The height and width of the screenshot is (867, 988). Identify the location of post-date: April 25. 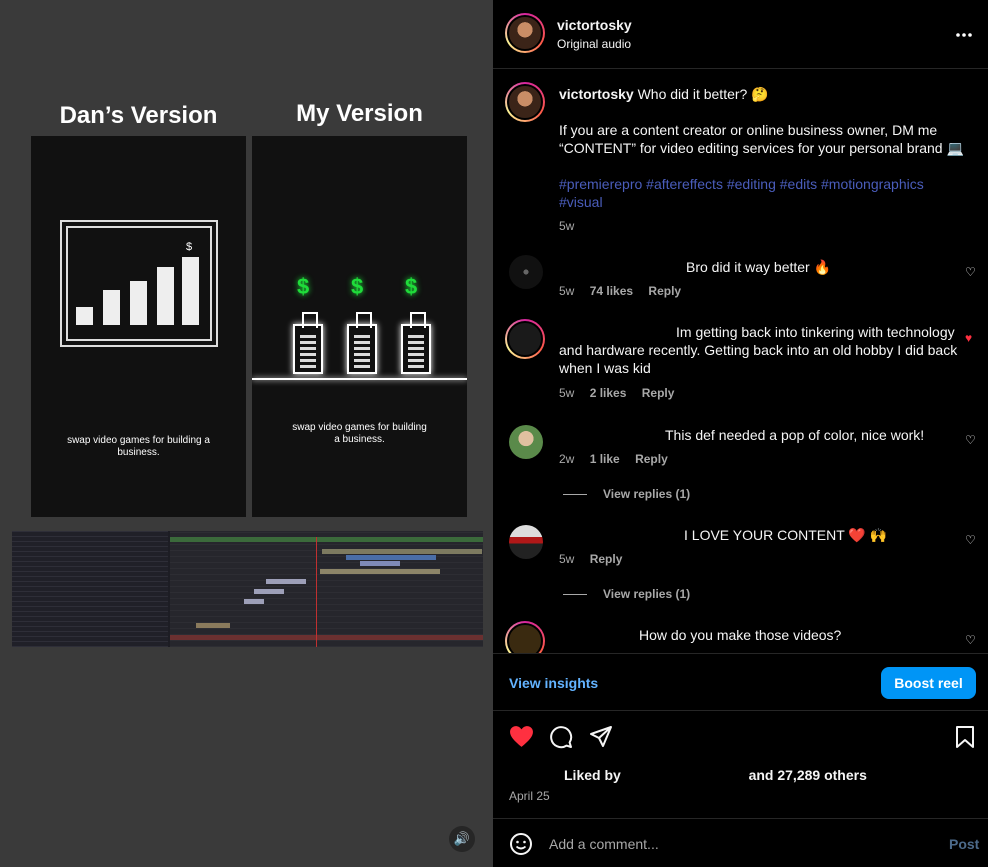
(529, 796).